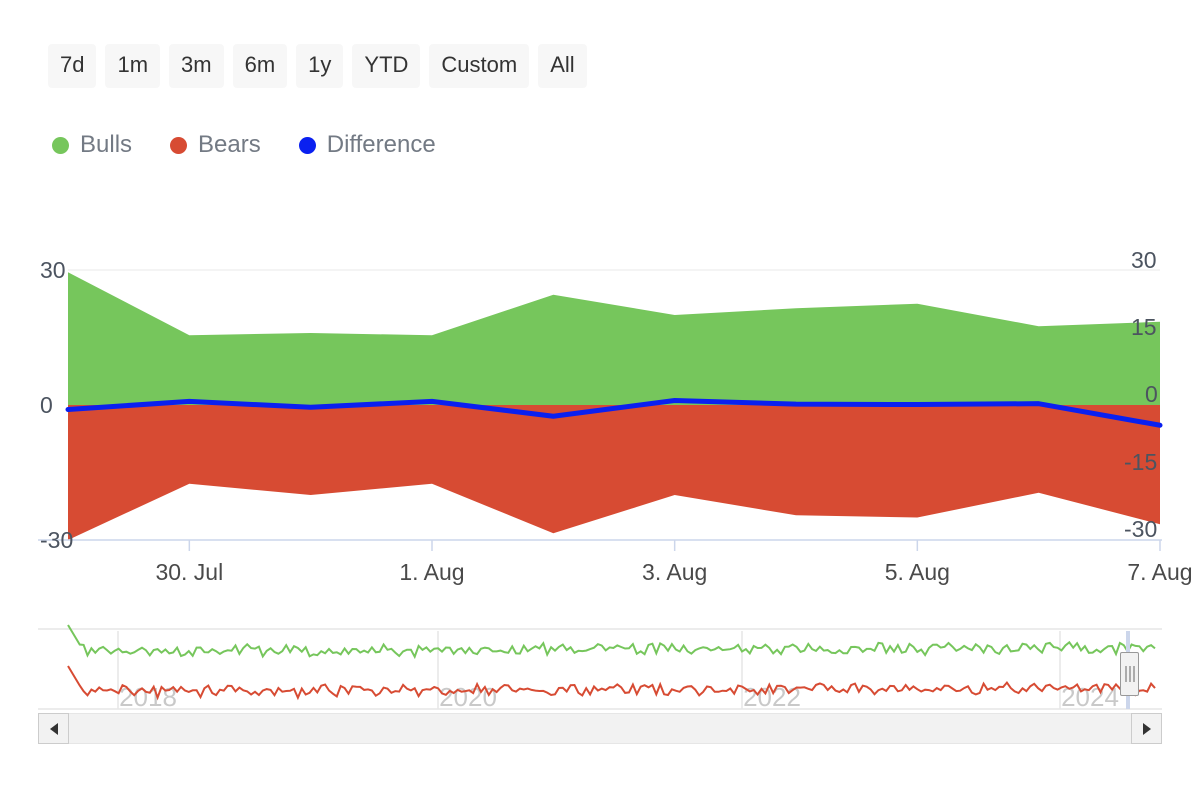 This screenshot has height=800, width=1200. What do you see at coordinates (1140, 529) in the screenshot?
I see `y-axis-label-right-neg30: -30` at bounding box center [1140, 529].